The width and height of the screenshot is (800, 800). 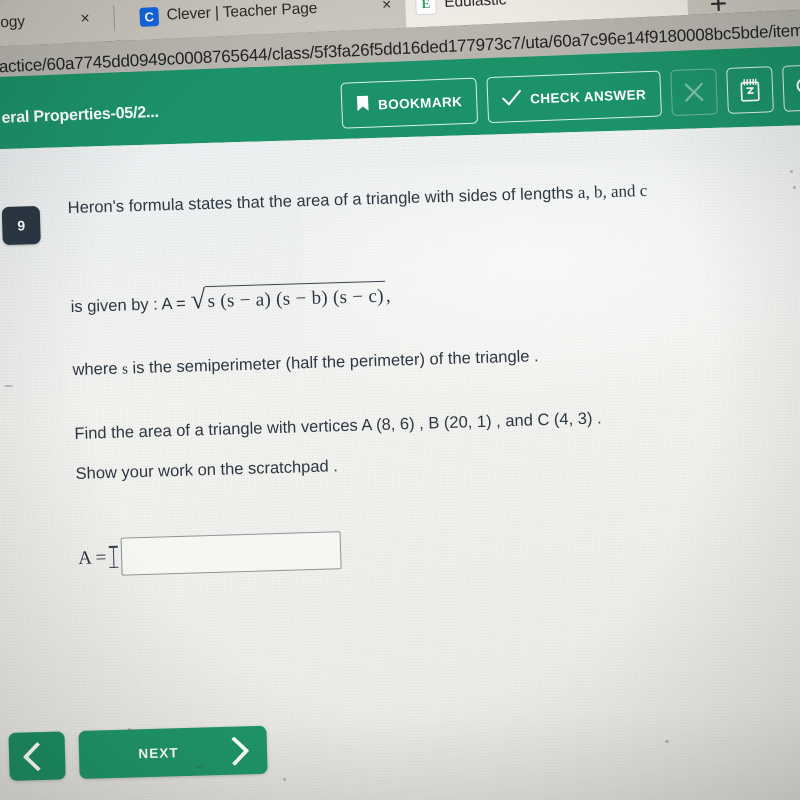 I want to click on check-answer-button: CHECK ANSWER, so click(x=574, y=97).